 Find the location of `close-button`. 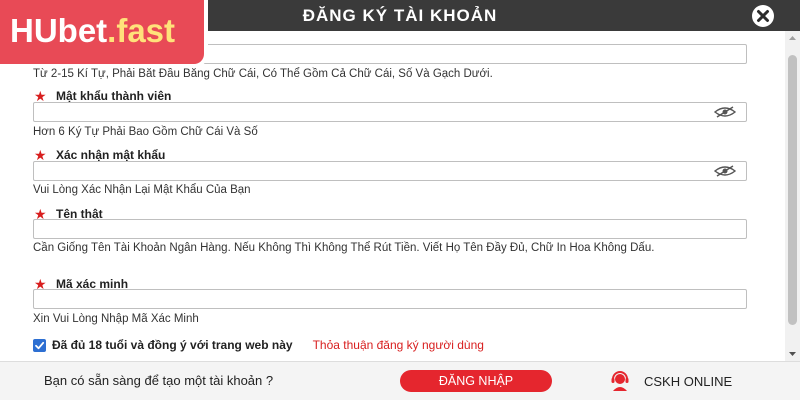

close-button is located at coordinates (763, 16).